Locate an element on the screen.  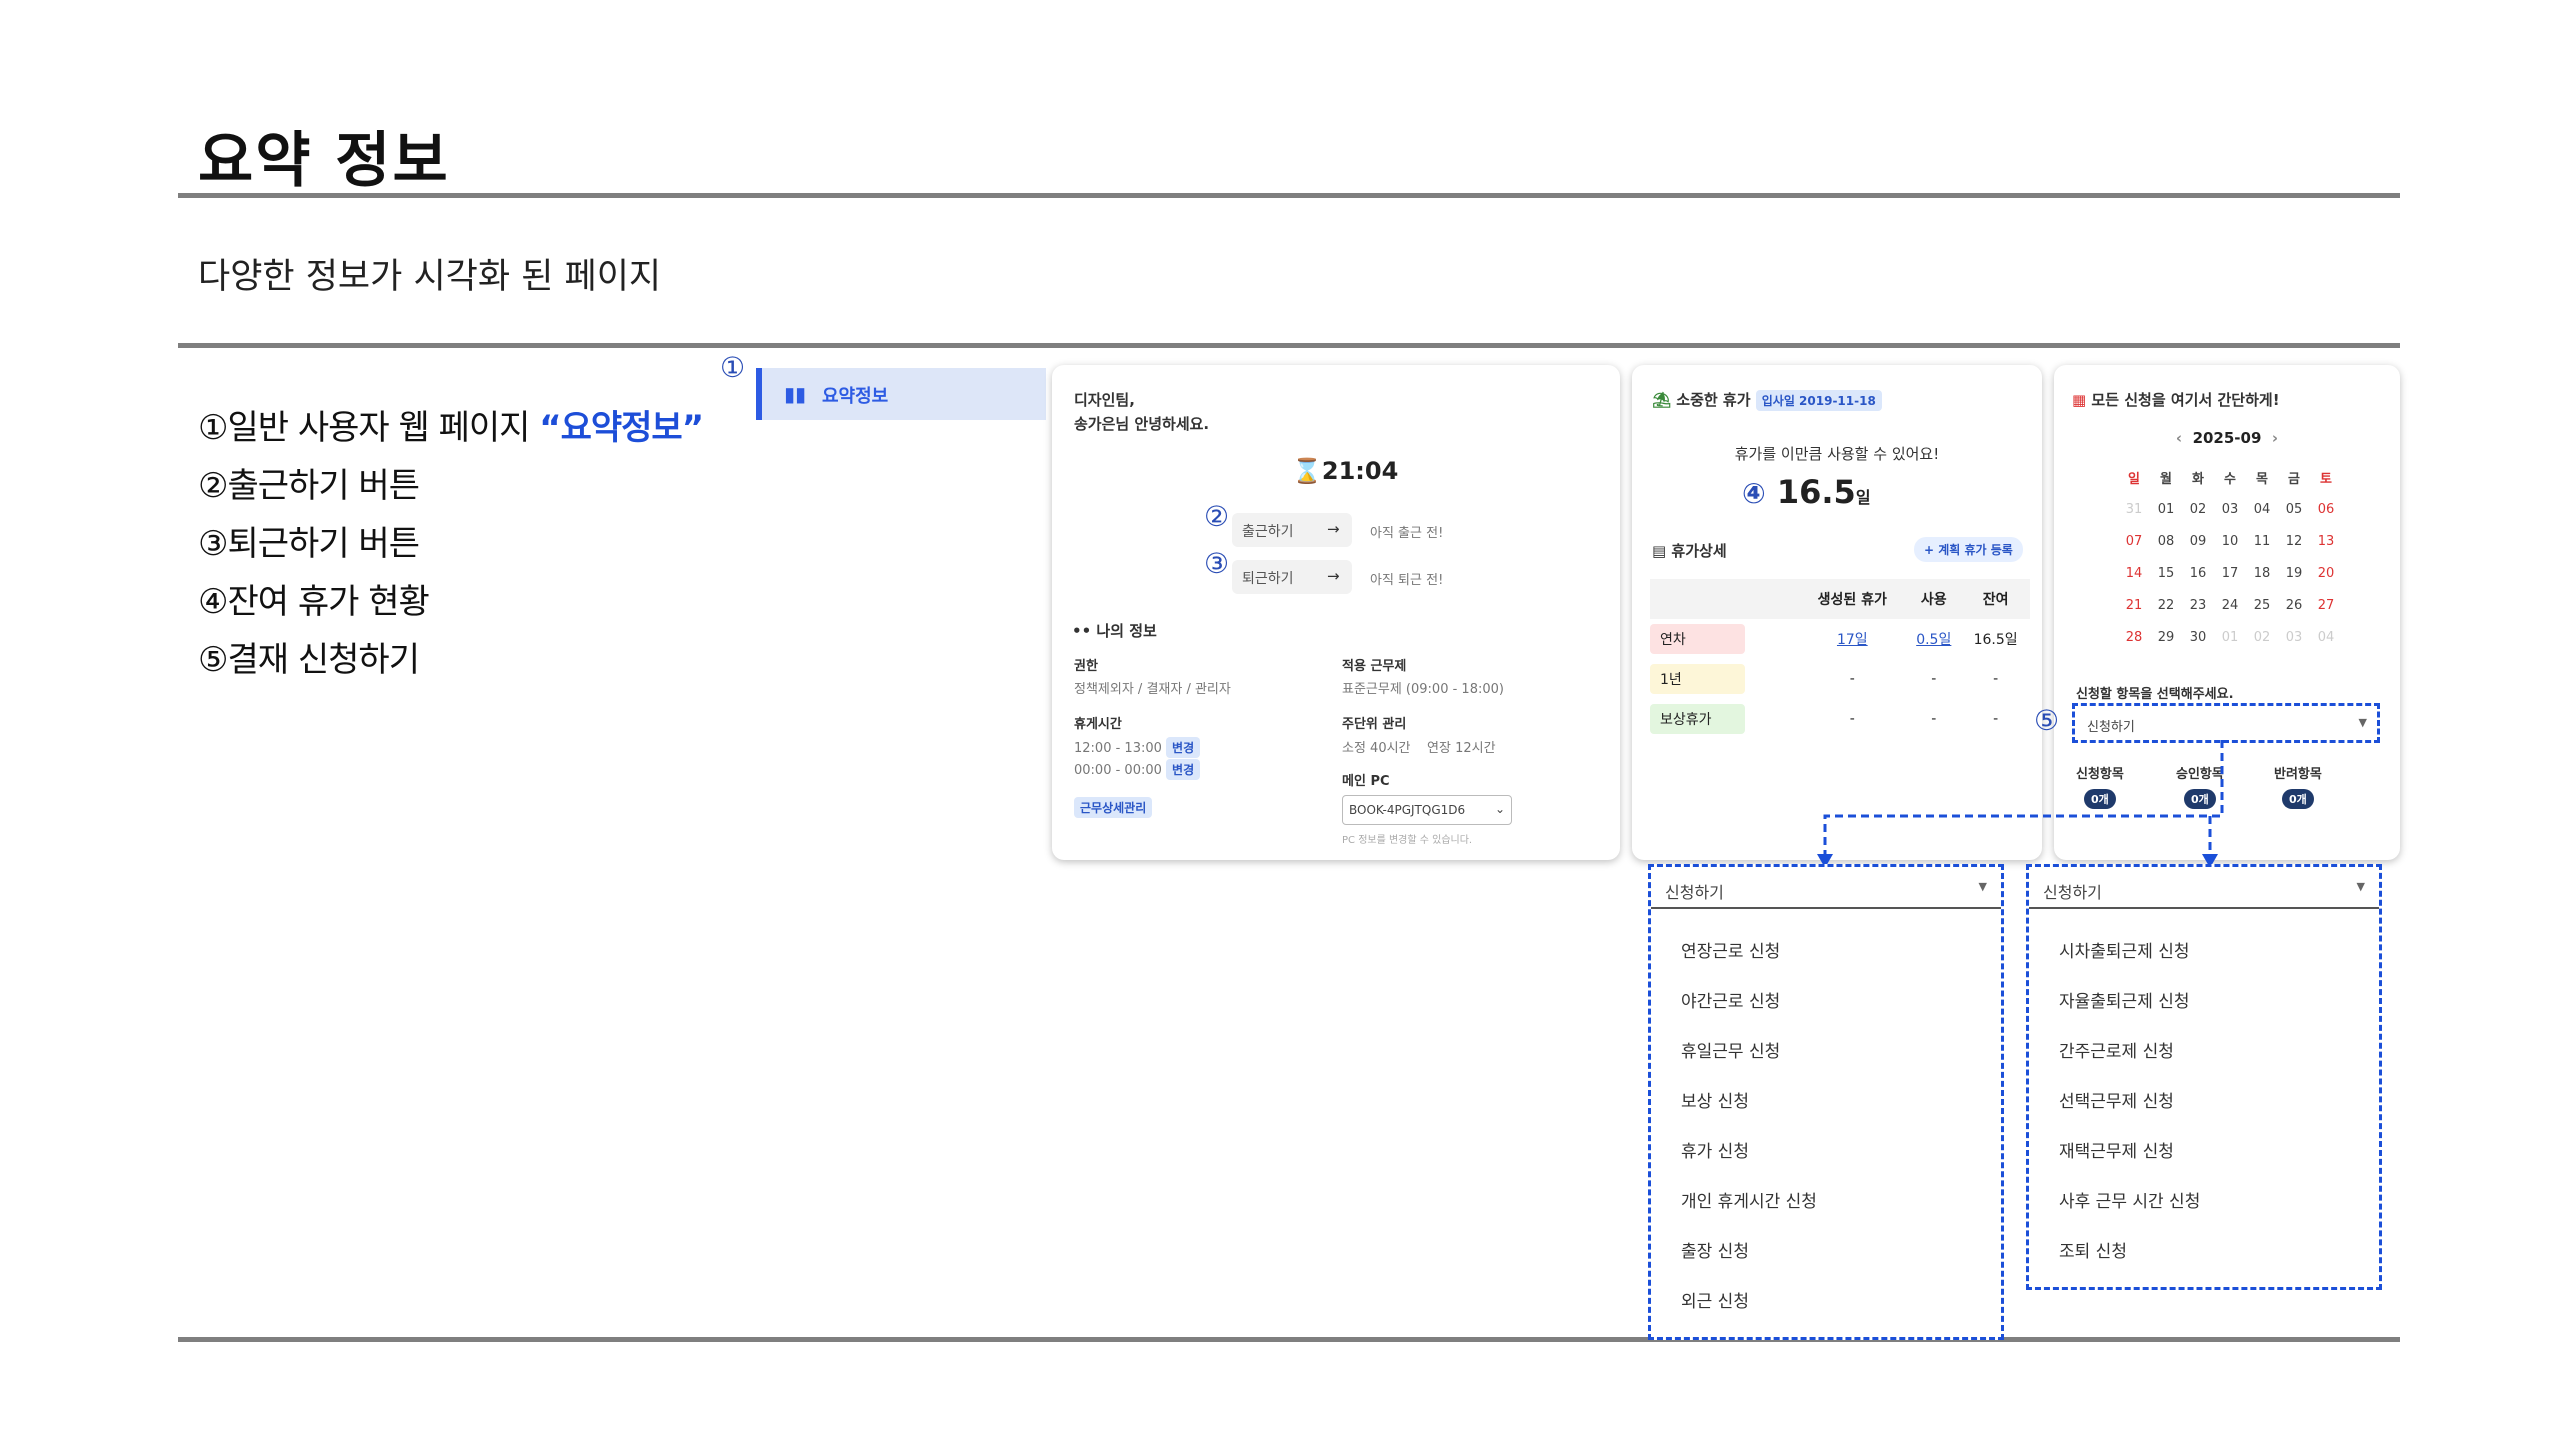
dropdown-option: 간주근로제 신청 is located at coordinates (2116, 1049).